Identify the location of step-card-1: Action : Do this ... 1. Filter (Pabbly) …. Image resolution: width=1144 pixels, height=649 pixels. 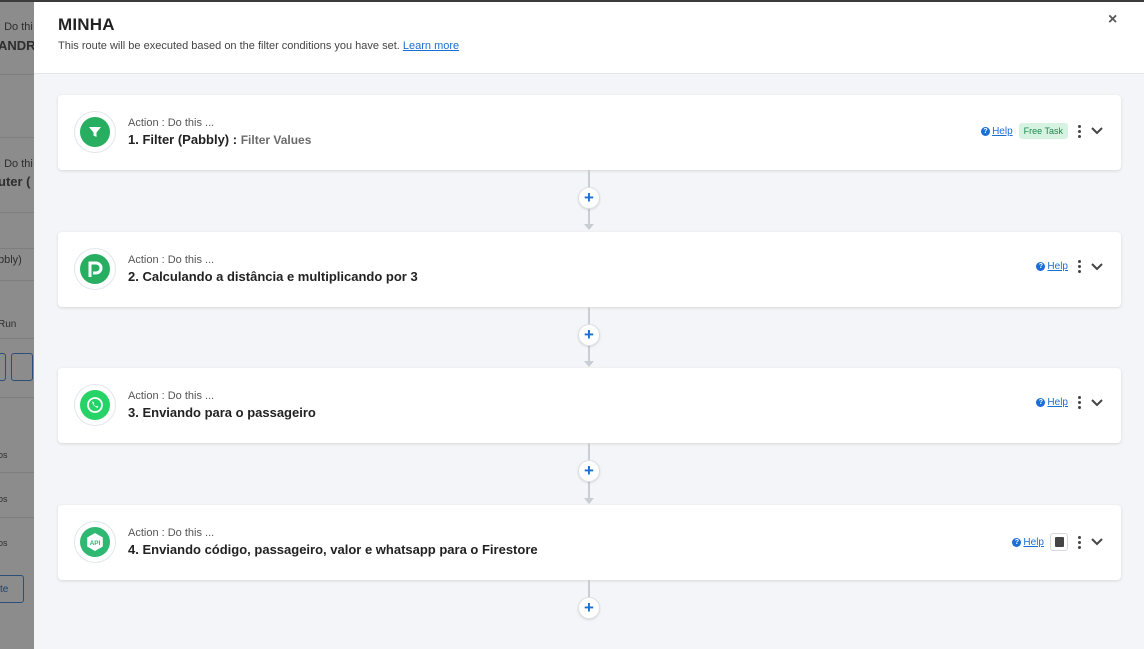
(589, 132).